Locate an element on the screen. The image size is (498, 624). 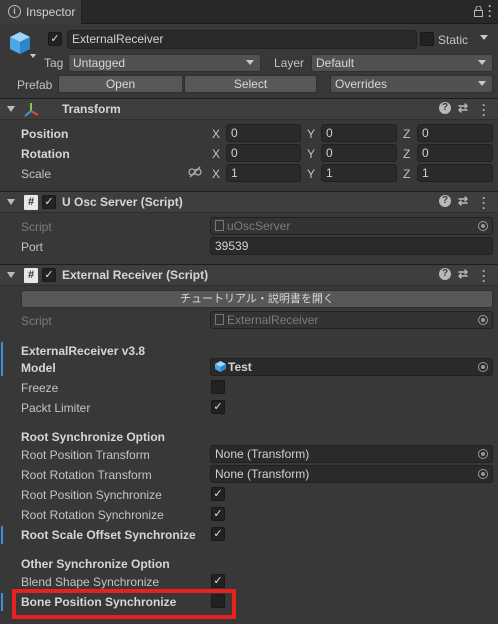
tutorial-button: チュートリアル・説明書を開く is located at coordinates (257, 299).